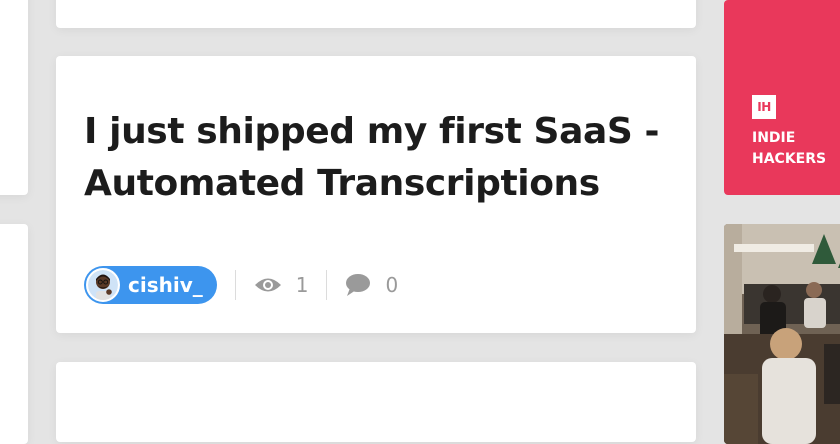 The image size is (840, 444). Describe the element at coordinates (789, 148) in the screenshot. I see `indie-hackers-label: INDIE HACKERS` at that location.